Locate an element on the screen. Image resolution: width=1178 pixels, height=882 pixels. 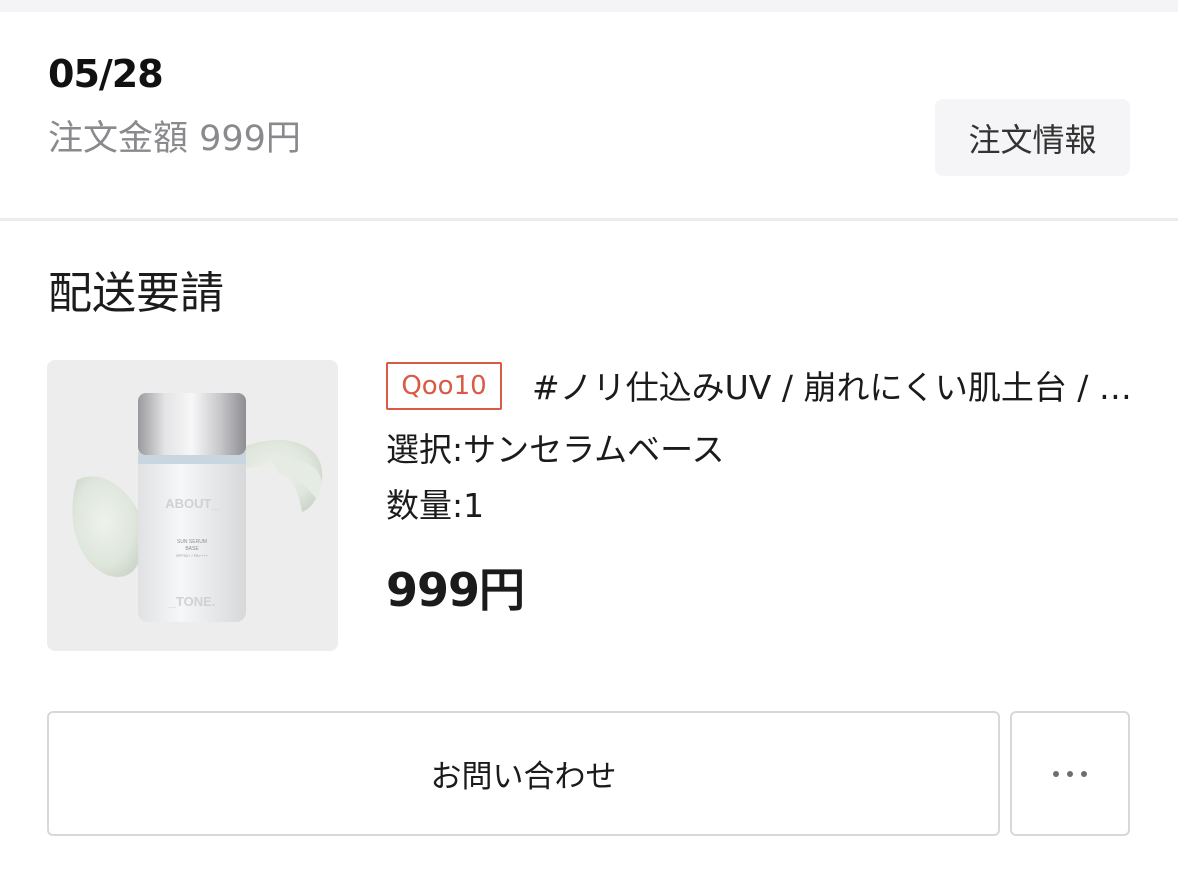
order-amount: 注文金額 999円 is located at coordinates (174, 139).